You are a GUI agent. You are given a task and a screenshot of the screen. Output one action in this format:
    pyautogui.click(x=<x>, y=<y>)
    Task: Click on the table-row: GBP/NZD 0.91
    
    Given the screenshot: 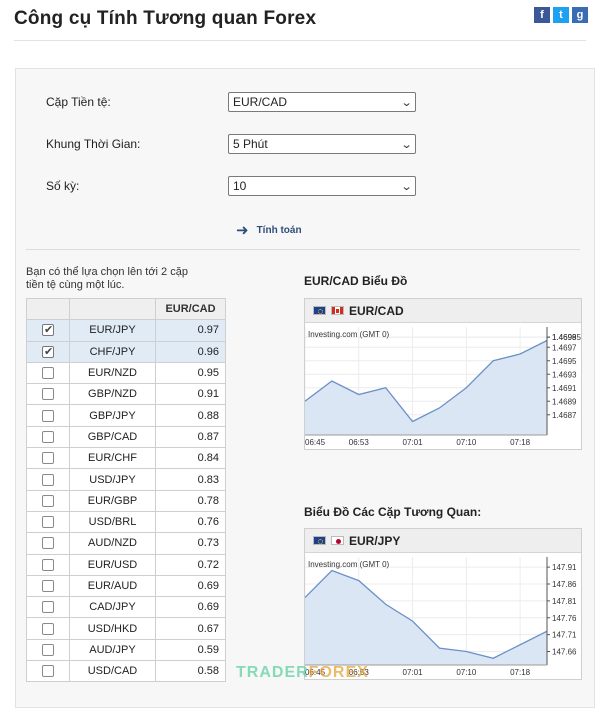 What is the action you would take?
    pyautogui.click(x=126, y=394)
    